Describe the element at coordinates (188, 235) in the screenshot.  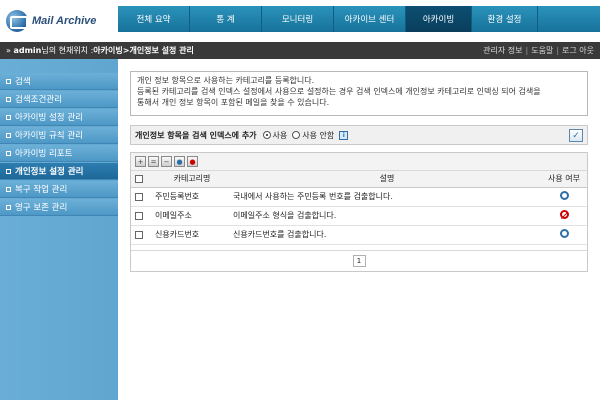
I see `row-category: 신용카드번호` at that location.